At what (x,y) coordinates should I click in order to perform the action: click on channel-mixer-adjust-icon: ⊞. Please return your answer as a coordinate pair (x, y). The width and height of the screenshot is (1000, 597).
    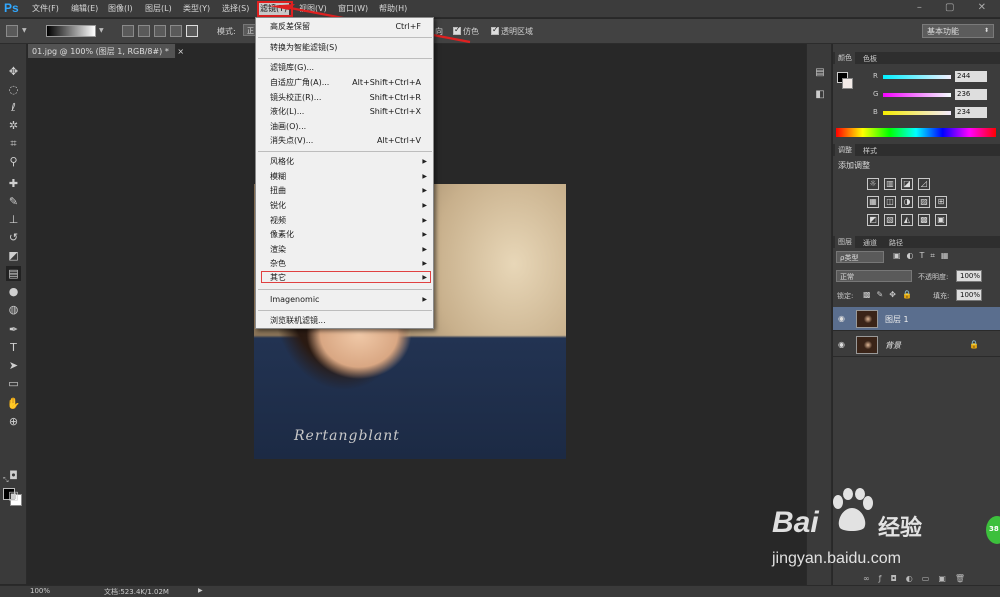
    Looking at the image, I should click on (941, 202).